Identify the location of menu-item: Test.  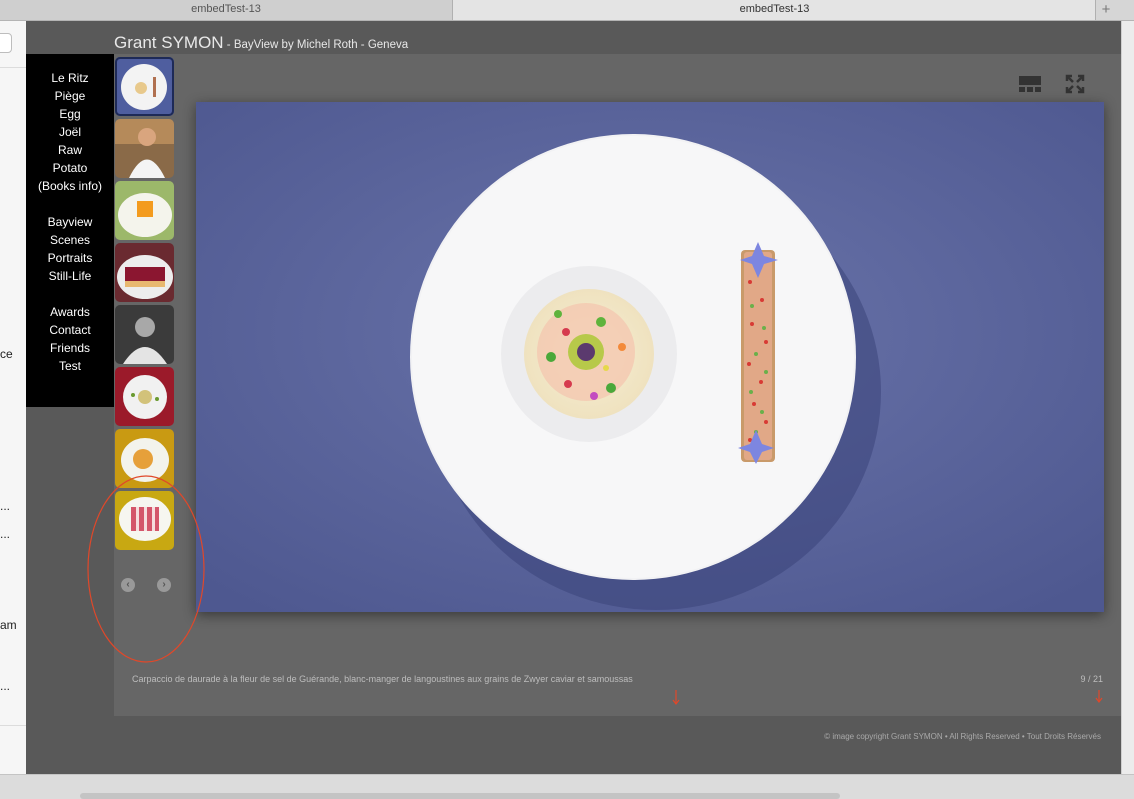
(70, 366).